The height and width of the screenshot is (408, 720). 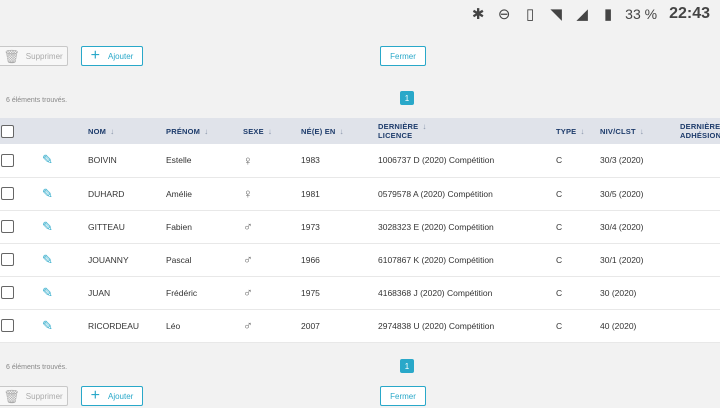 What do you see at coordinates (44, 396) in the screenshot?
I see `delete-button-label: Supprimer` at bounding box center [44, 396].